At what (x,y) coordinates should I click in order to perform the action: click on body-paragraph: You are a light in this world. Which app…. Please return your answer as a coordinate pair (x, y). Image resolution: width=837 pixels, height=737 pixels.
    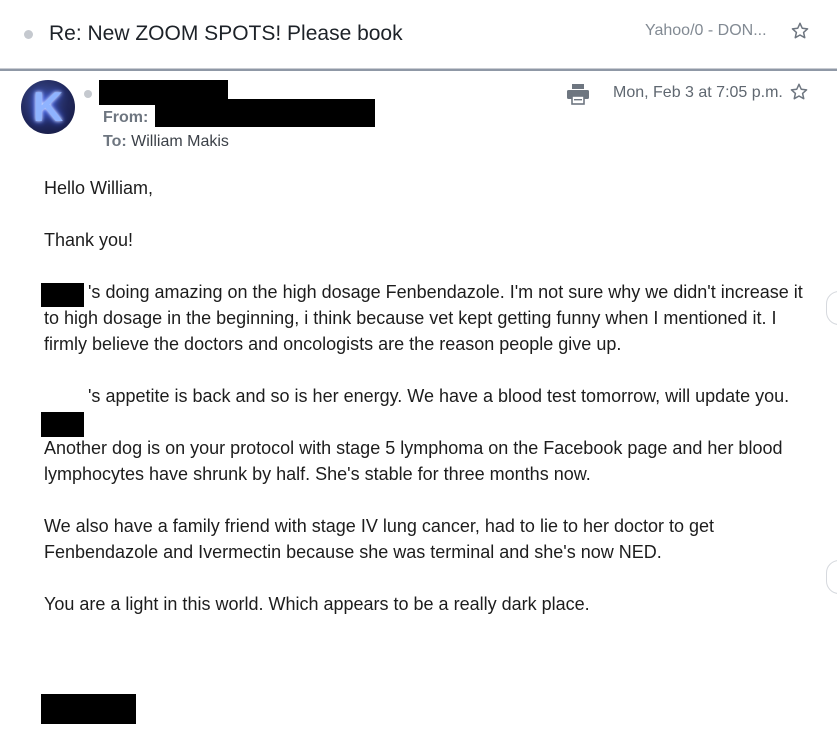
    Looking at the image, I should click on (317, 604).